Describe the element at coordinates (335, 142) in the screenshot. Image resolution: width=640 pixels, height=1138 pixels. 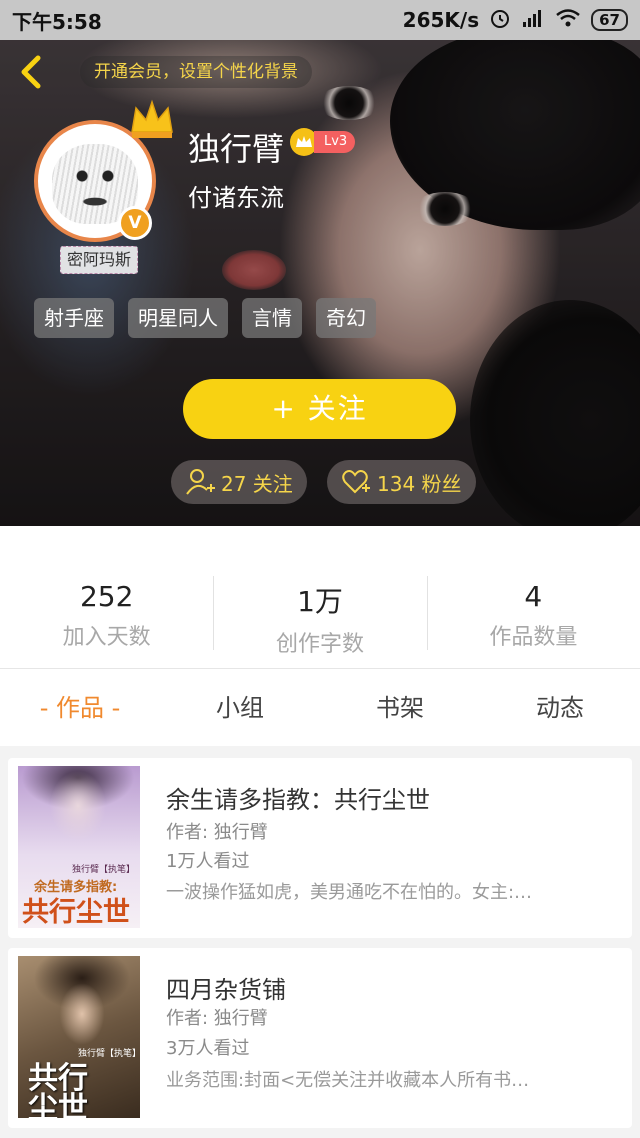
I see `level-text: Lv3` at that location.